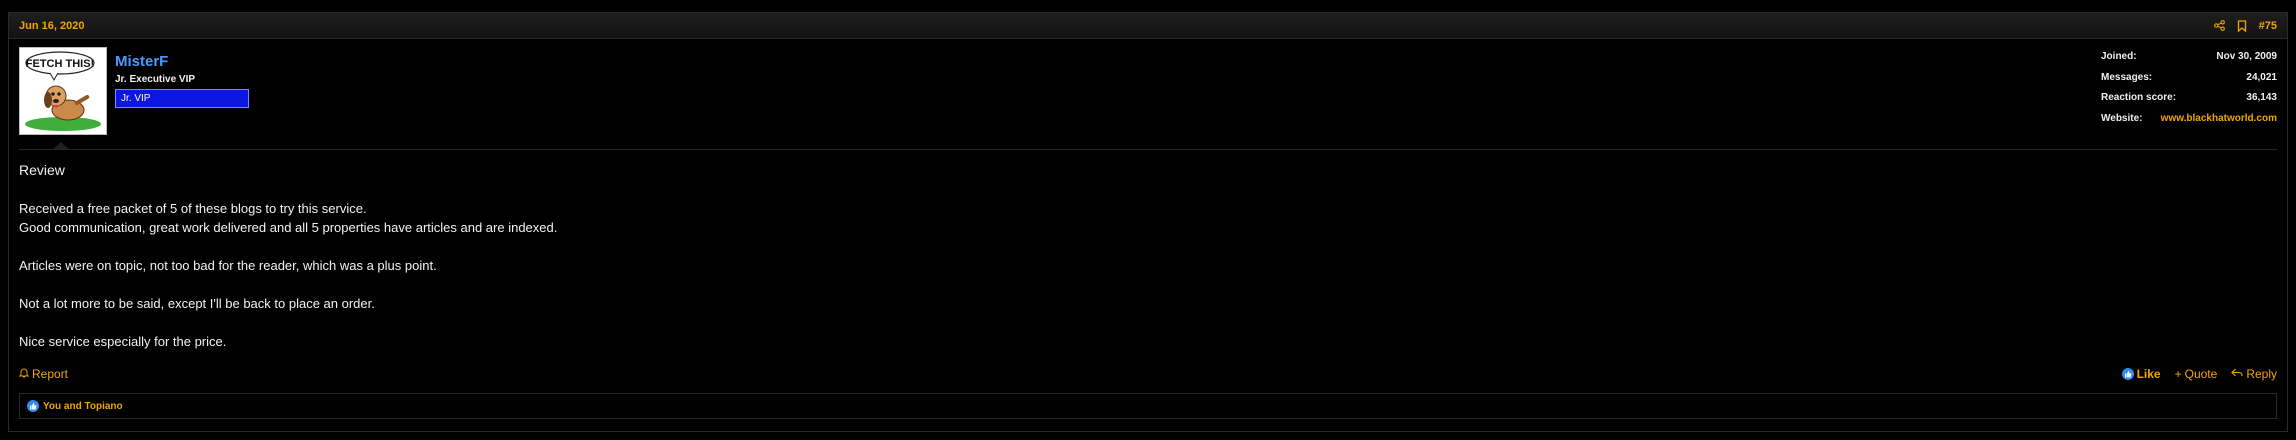 This screenshot has height=440, width=2296. Describe the element at coordinates (2122, 118) in the screenshot. I see `stat-website-label: Website:` at that location.